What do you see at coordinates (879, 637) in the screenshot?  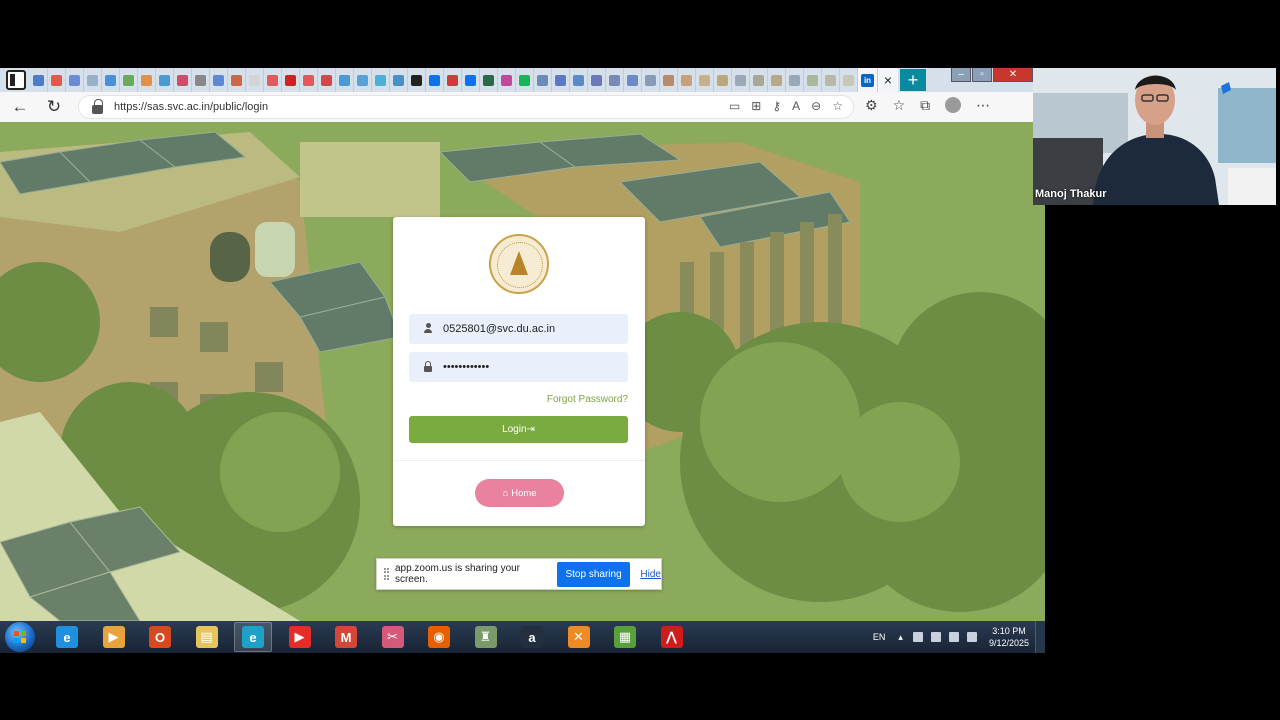 I see `language-indicator: EN` at bounding box center [879, 637].